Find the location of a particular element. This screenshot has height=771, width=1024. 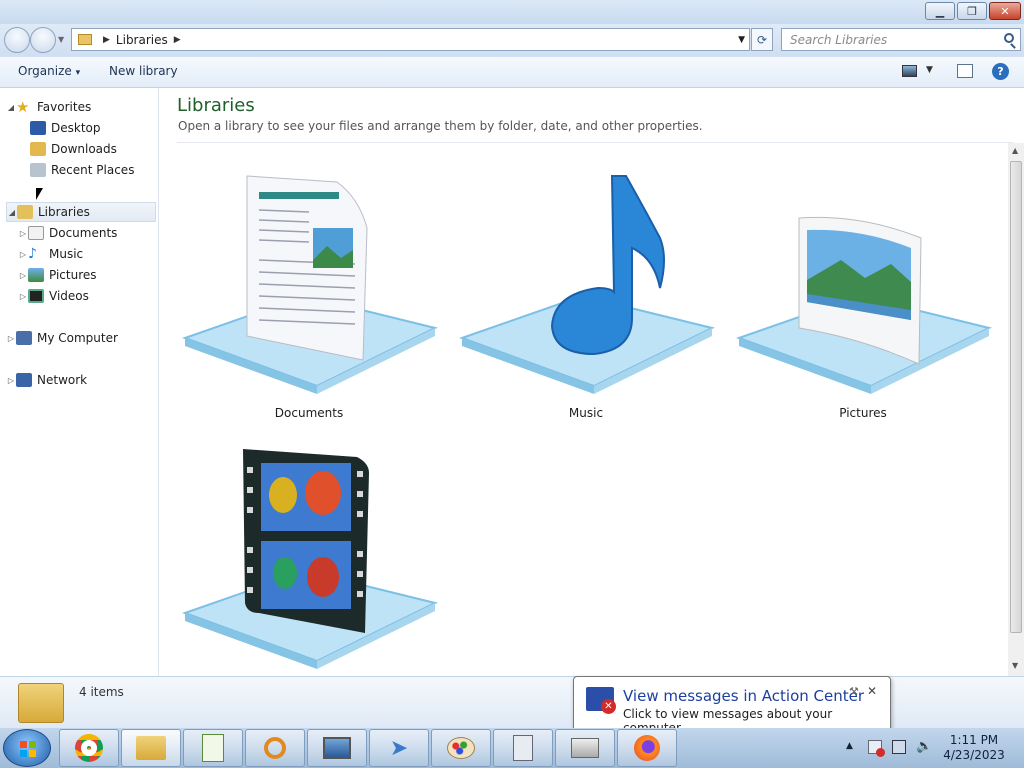

taskbar-calculator is located at coordinates (523, 748).